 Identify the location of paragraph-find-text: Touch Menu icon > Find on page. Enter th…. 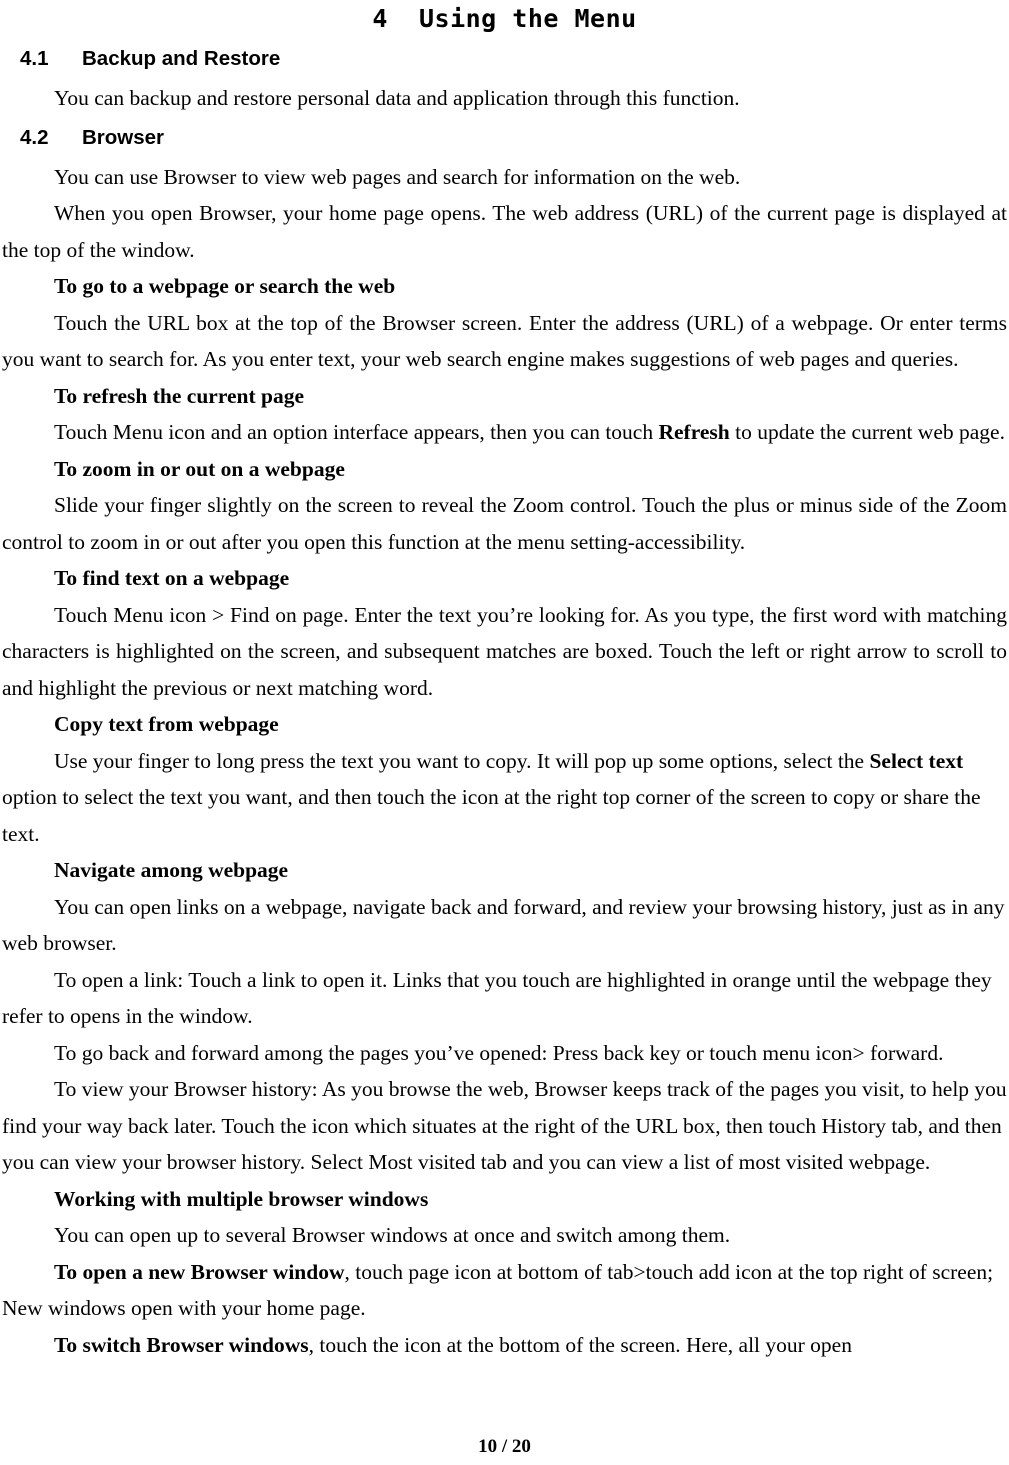
(504, 651).